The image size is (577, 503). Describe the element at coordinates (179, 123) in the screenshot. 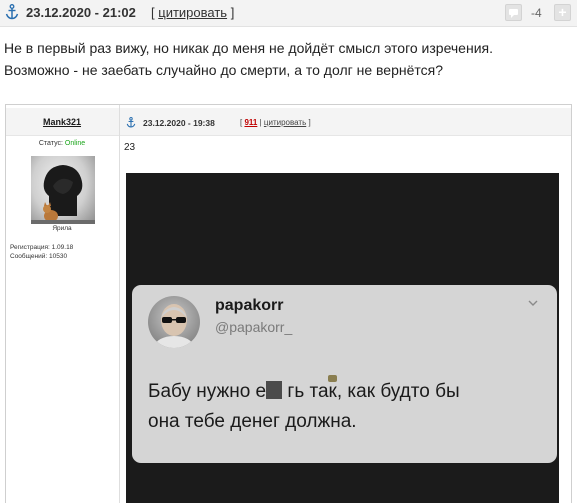

I see `embedded-post-date: 23.12.2020 - 19:38` at that location.